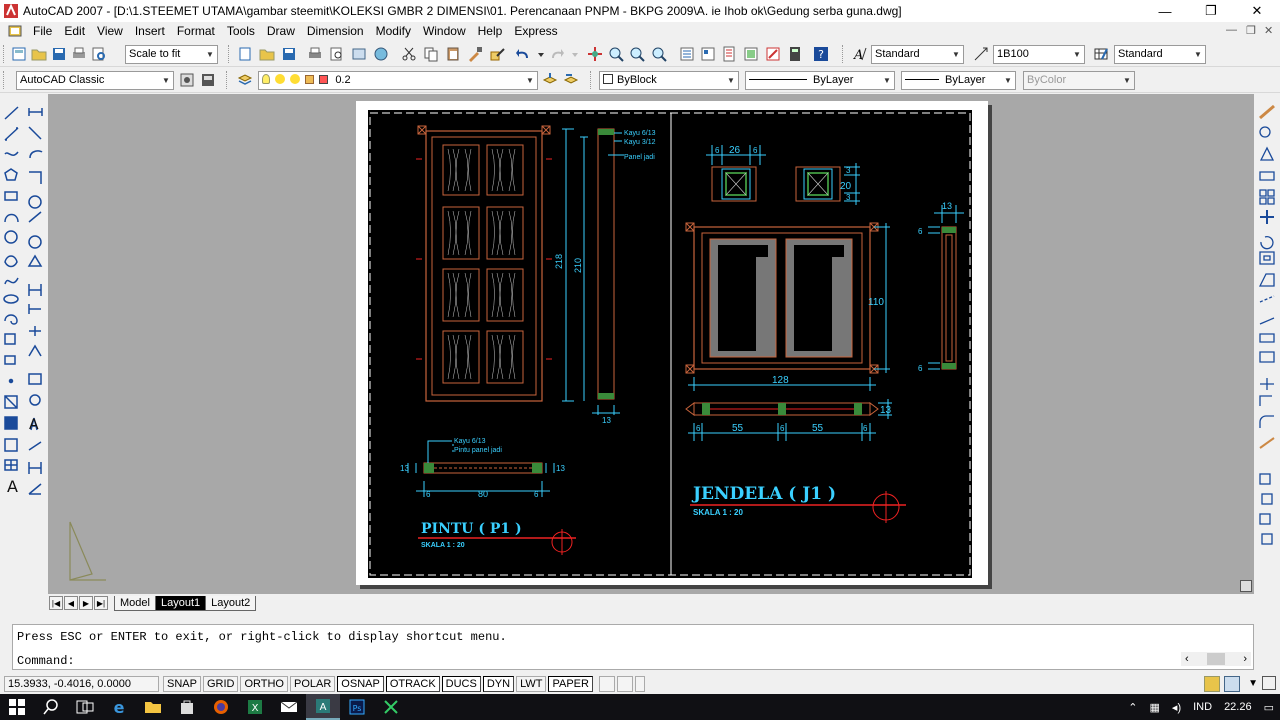  I want to click on save-icon, so click(59, 54).